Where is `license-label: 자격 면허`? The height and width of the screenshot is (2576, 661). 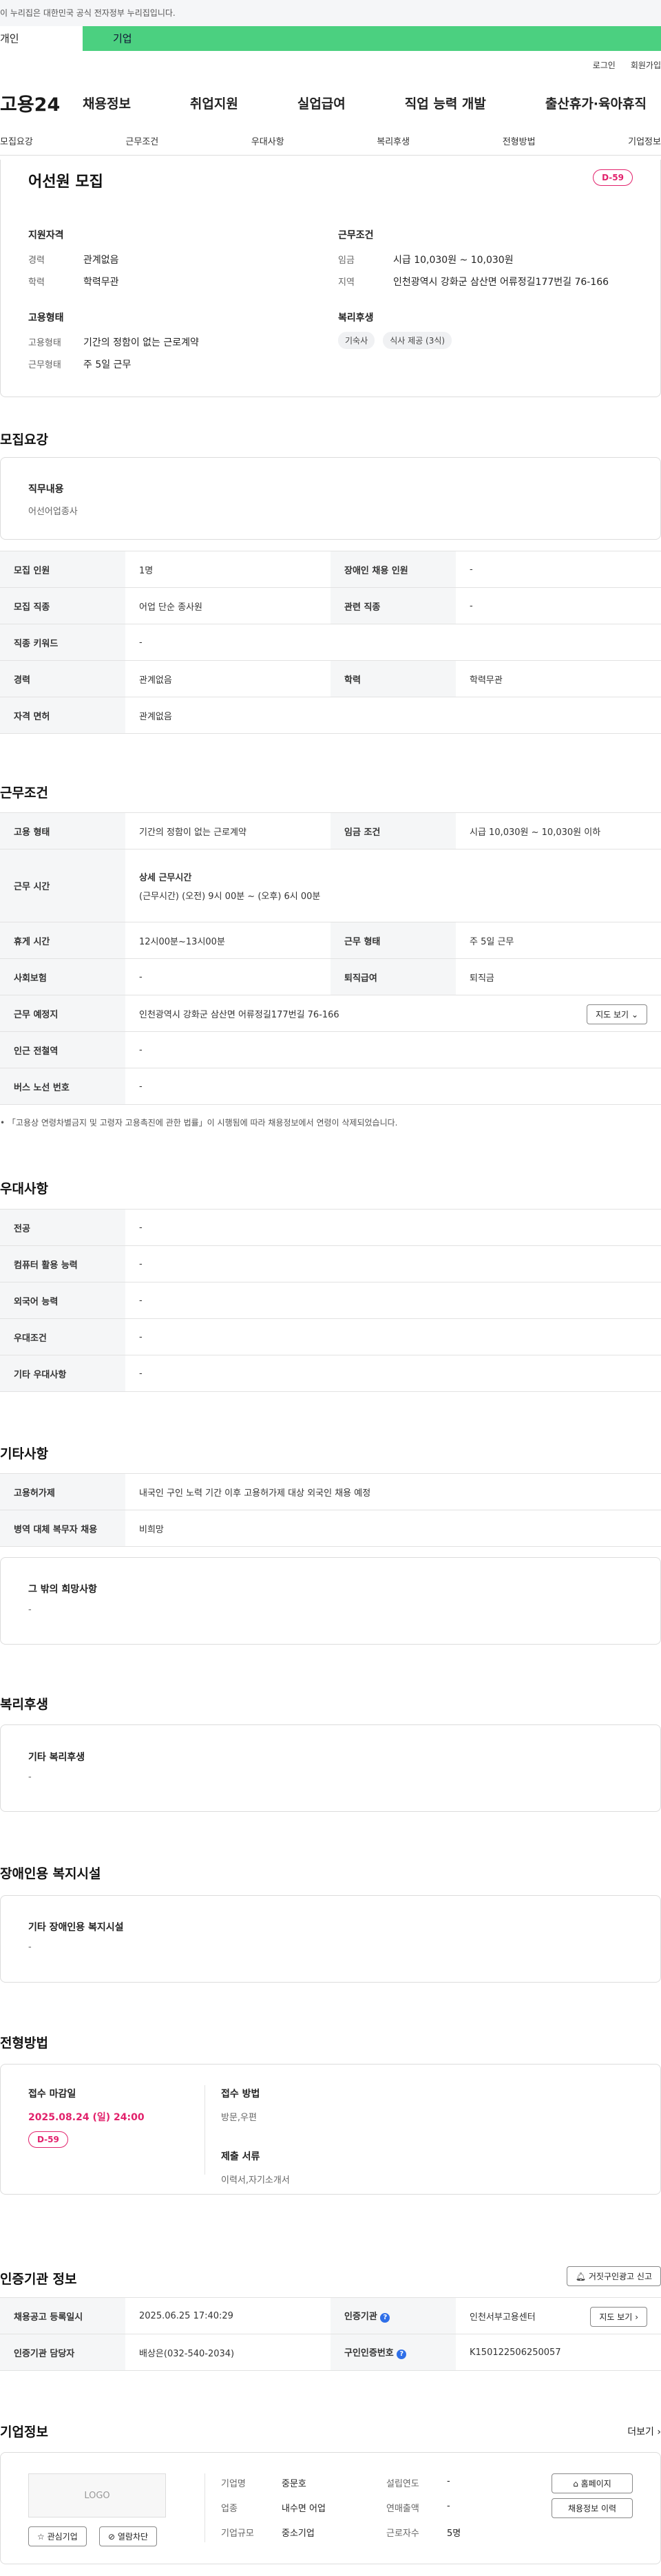 license-label: 자격 면허 is located at coordinates (63, 716).